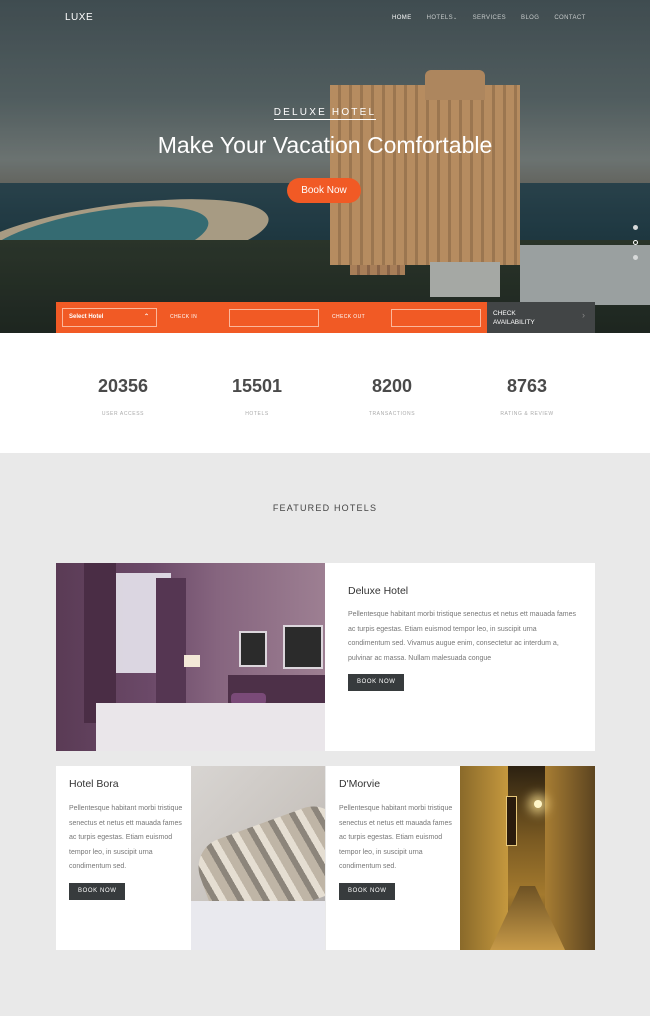  Describe the element at coordinates (527, 858) in the screenshot. I see `hotel-street-image` at that location.